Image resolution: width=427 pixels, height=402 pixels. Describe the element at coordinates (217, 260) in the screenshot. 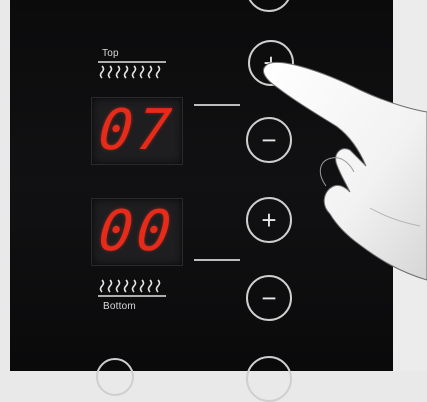

I see `bottom-connector-line` at that location.